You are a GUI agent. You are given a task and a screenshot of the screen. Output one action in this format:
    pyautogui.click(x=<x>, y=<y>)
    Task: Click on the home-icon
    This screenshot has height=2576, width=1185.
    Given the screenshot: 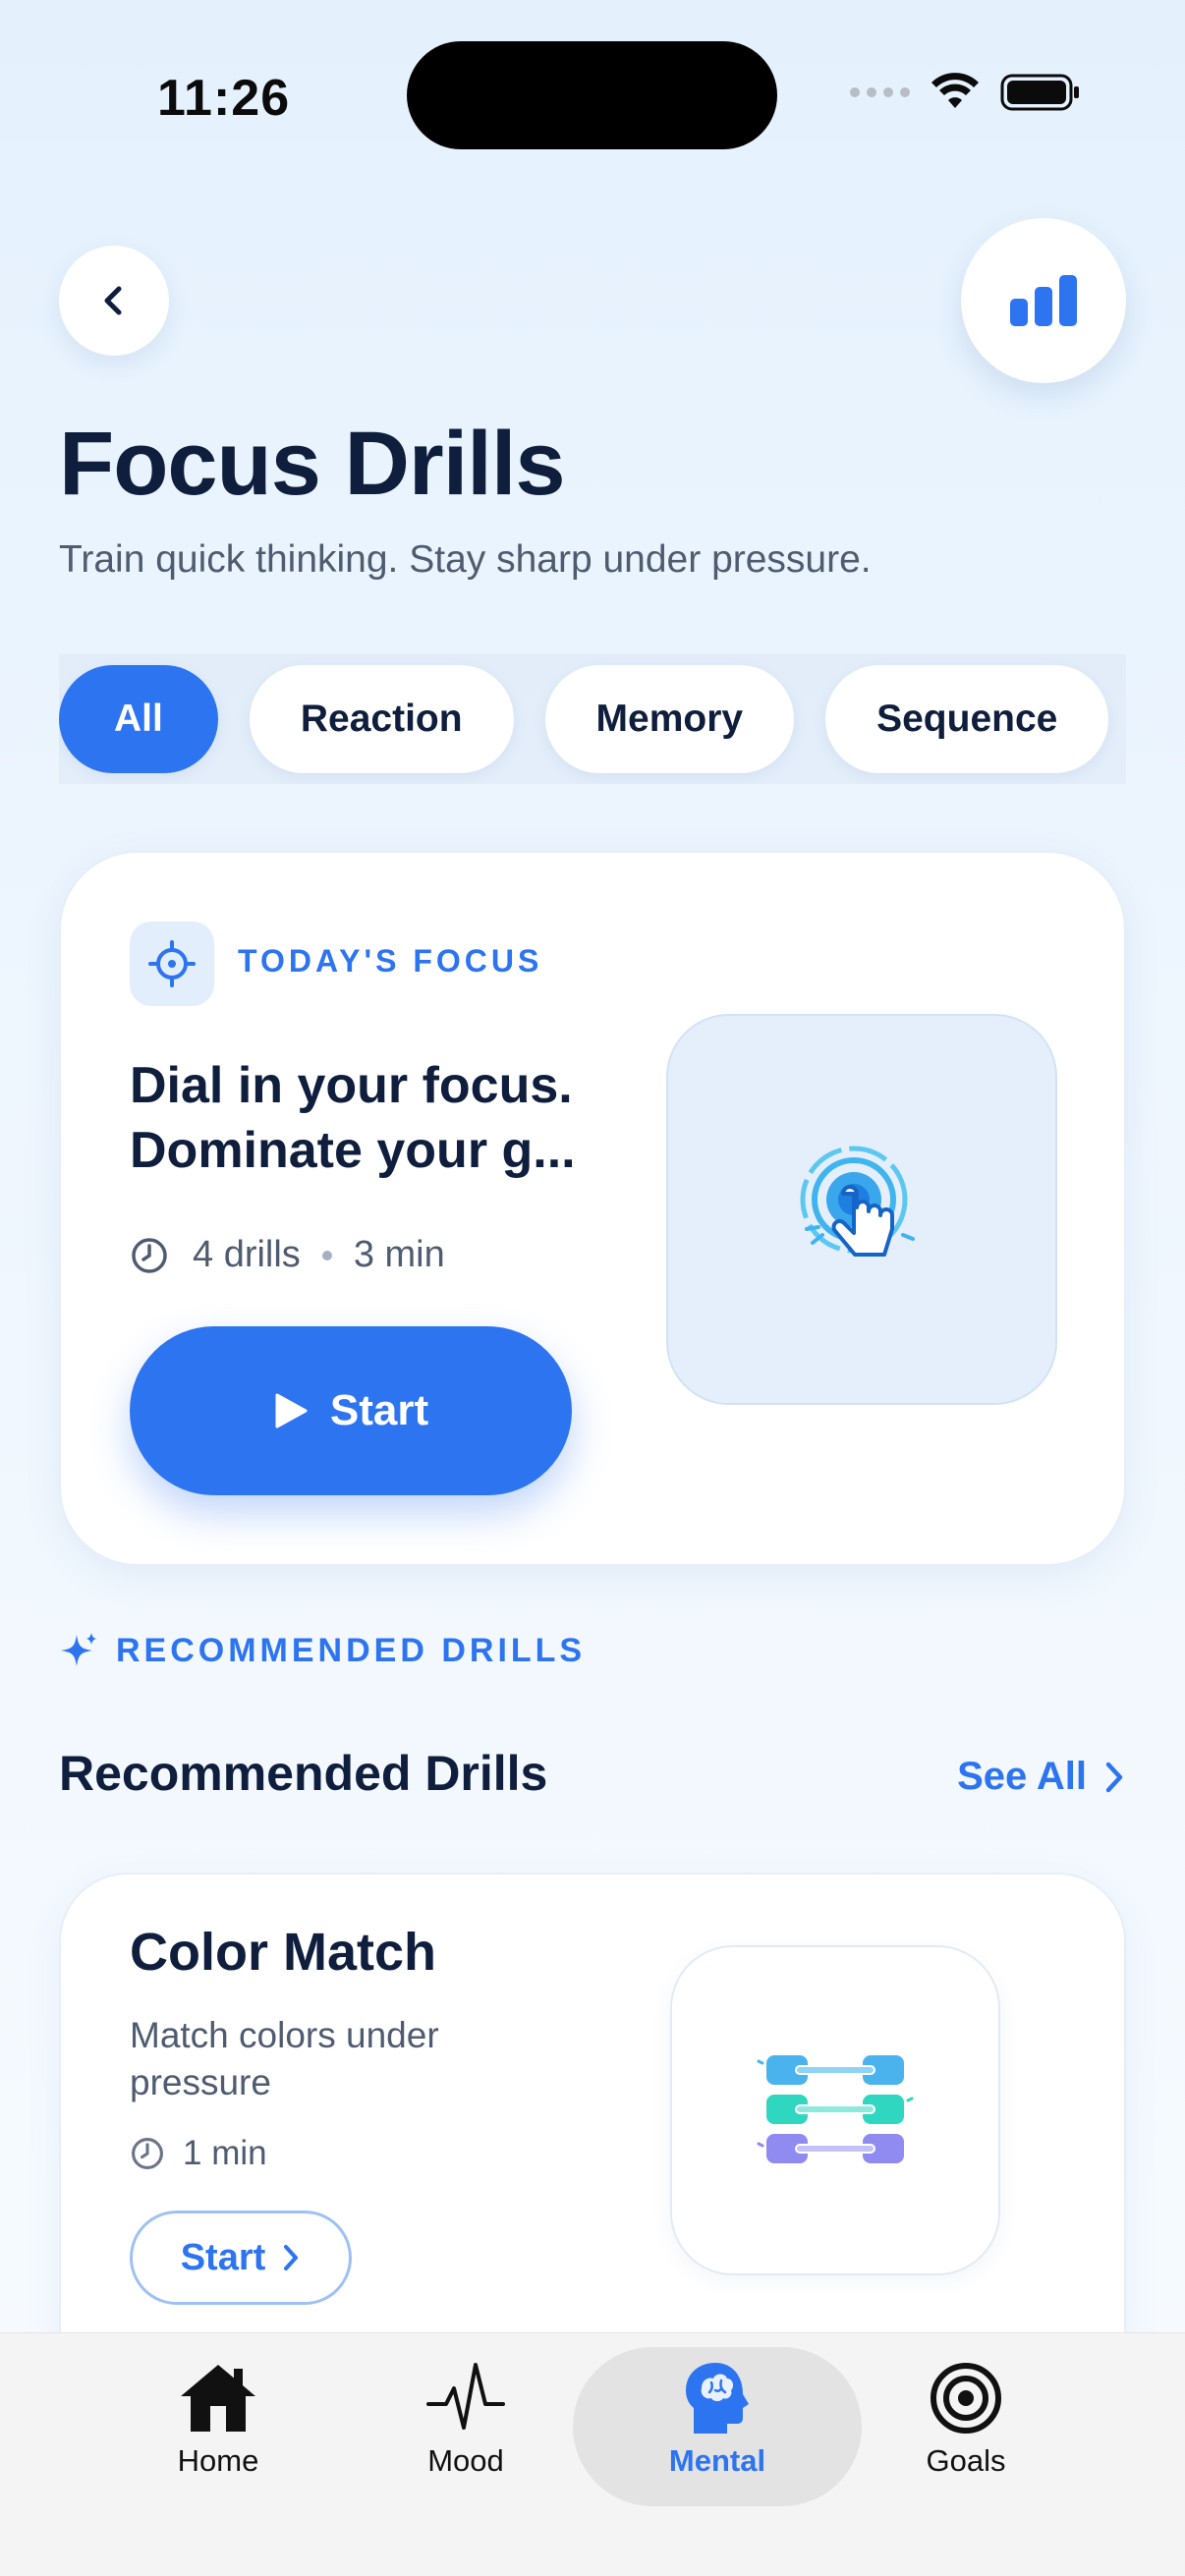 What is the action you would take?
    pyautogui.click(x=218, y=2398)
    